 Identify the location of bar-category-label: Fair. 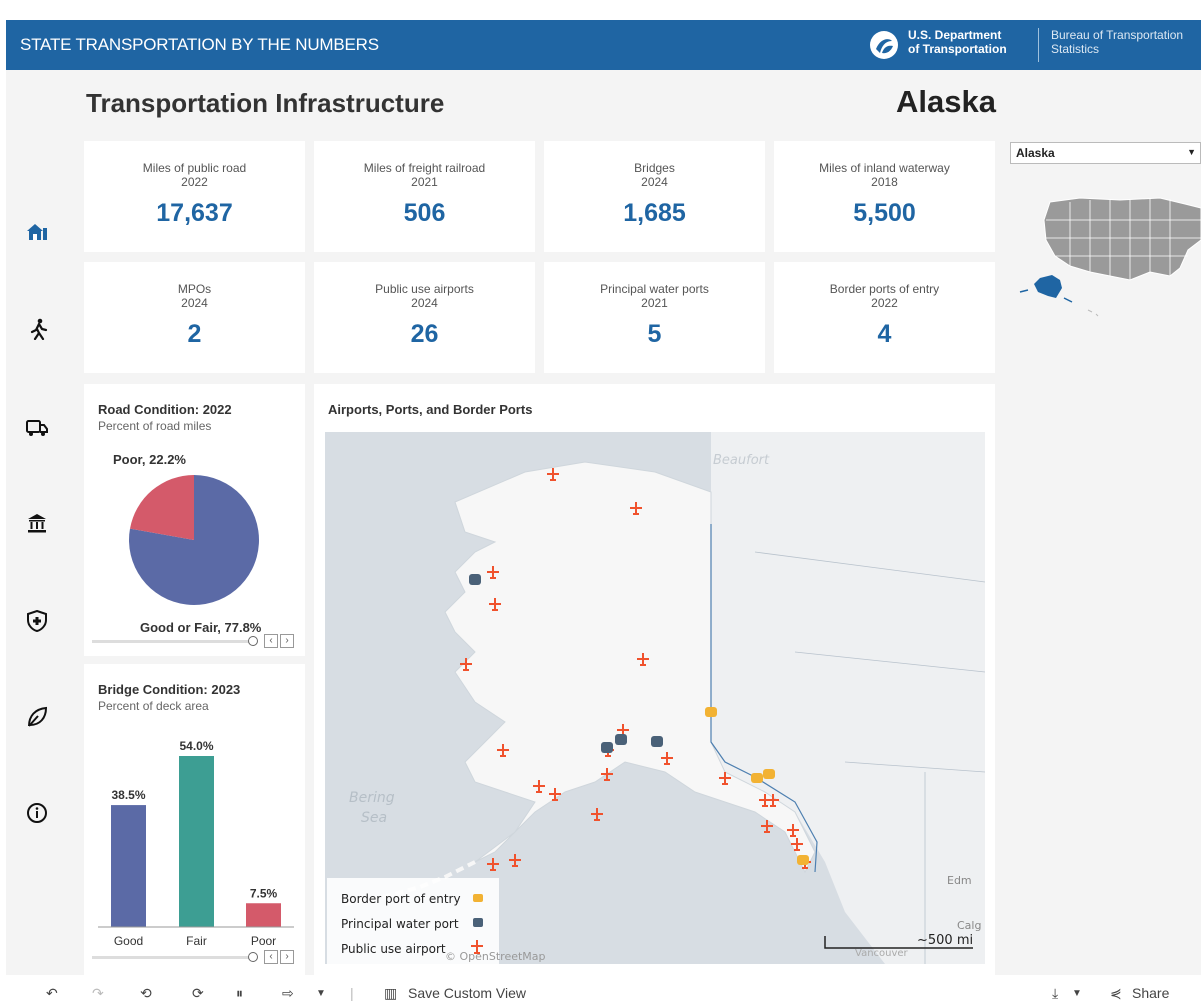
(196, 941).